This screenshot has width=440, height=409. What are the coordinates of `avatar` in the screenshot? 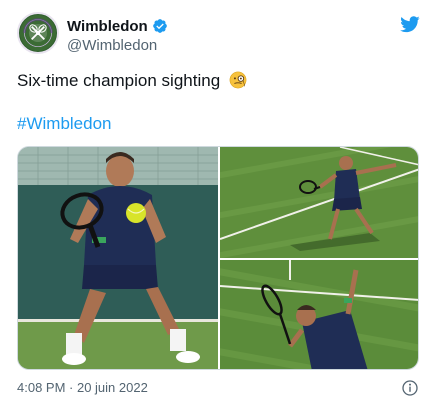 It's located at (38, 33).